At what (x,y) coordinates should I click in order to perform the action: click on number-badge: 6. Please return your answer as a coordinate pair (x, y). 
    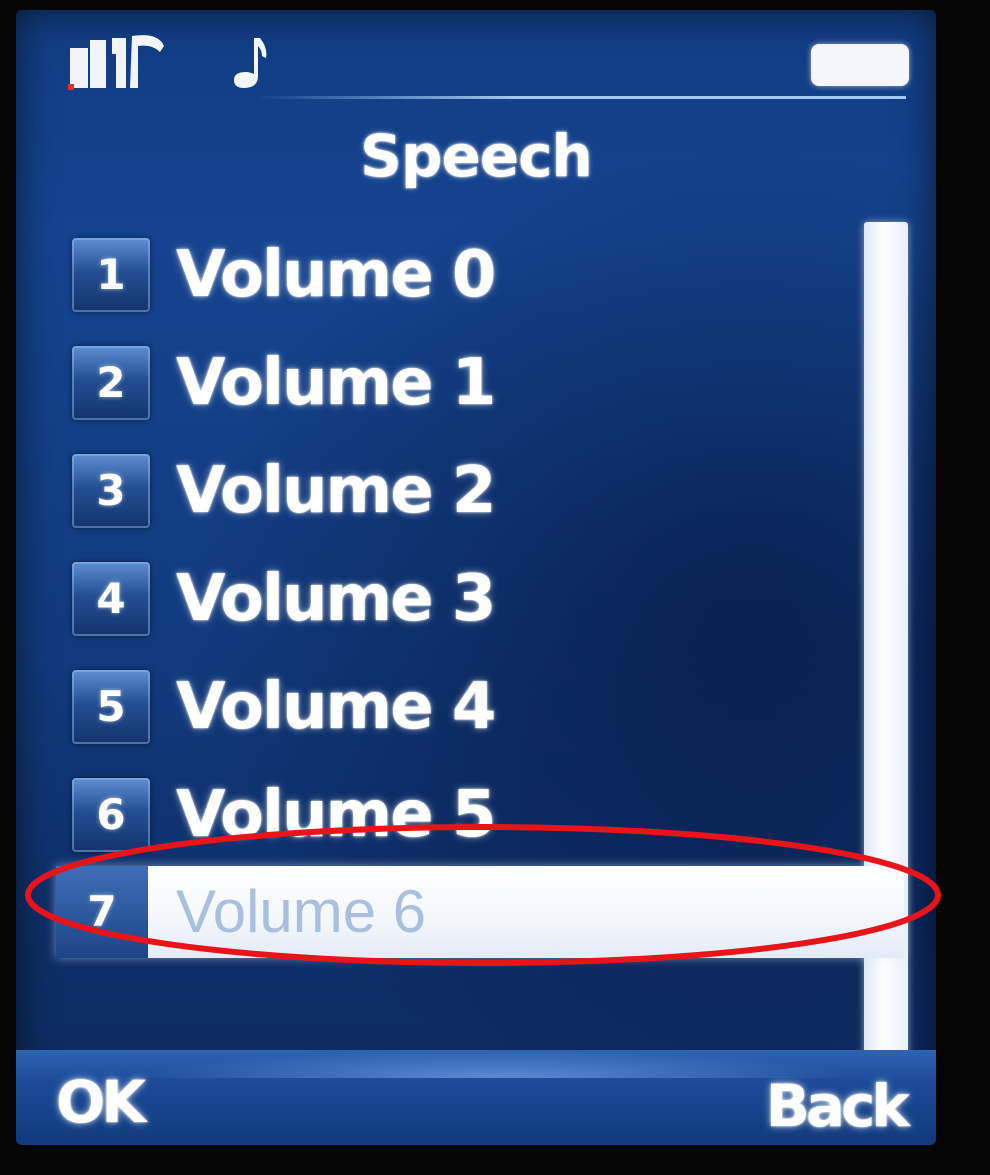
    Looking at the image, I should click on (111, 815).